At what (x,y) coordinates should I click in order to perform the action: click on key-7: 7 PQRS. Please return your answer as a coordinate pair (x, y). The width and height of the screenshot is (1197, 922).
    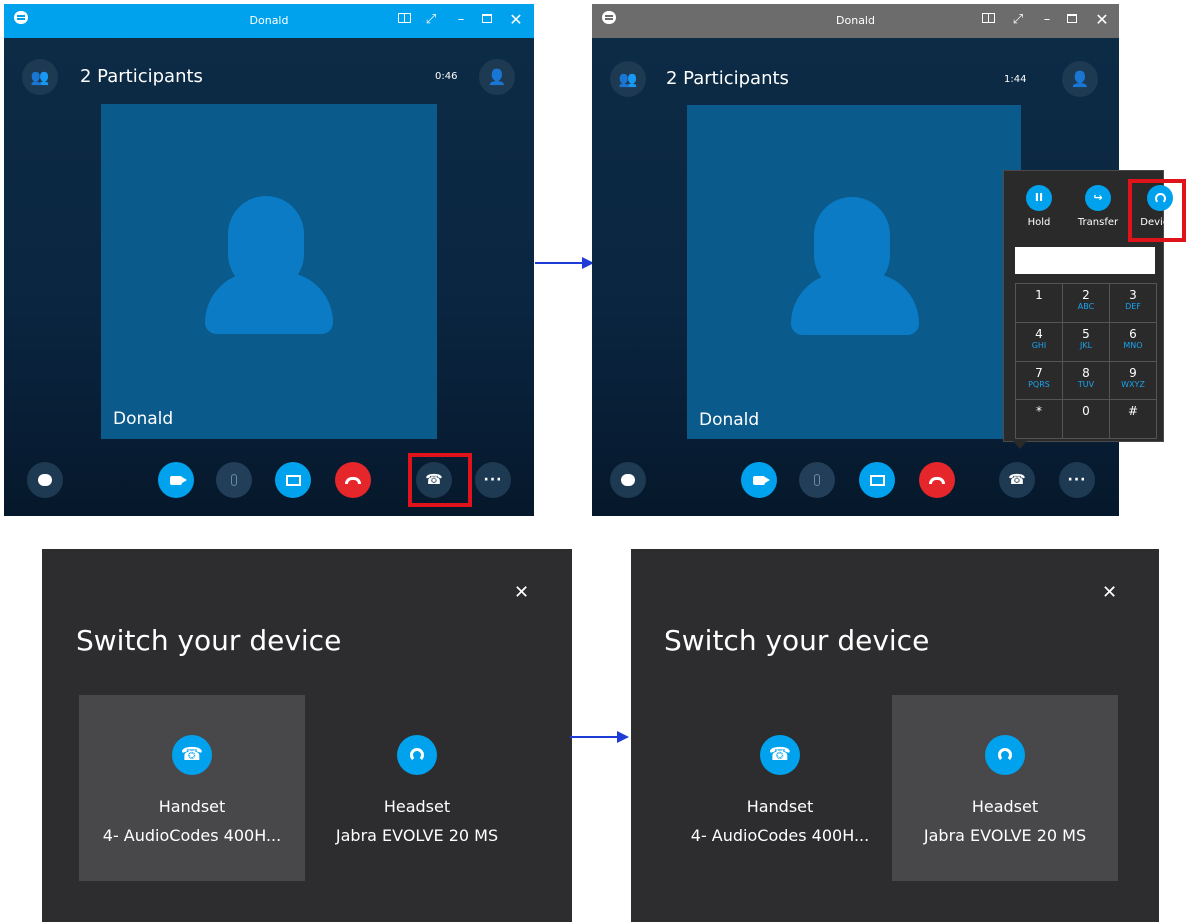
    Looking at the image, I should click on (1039, 381).